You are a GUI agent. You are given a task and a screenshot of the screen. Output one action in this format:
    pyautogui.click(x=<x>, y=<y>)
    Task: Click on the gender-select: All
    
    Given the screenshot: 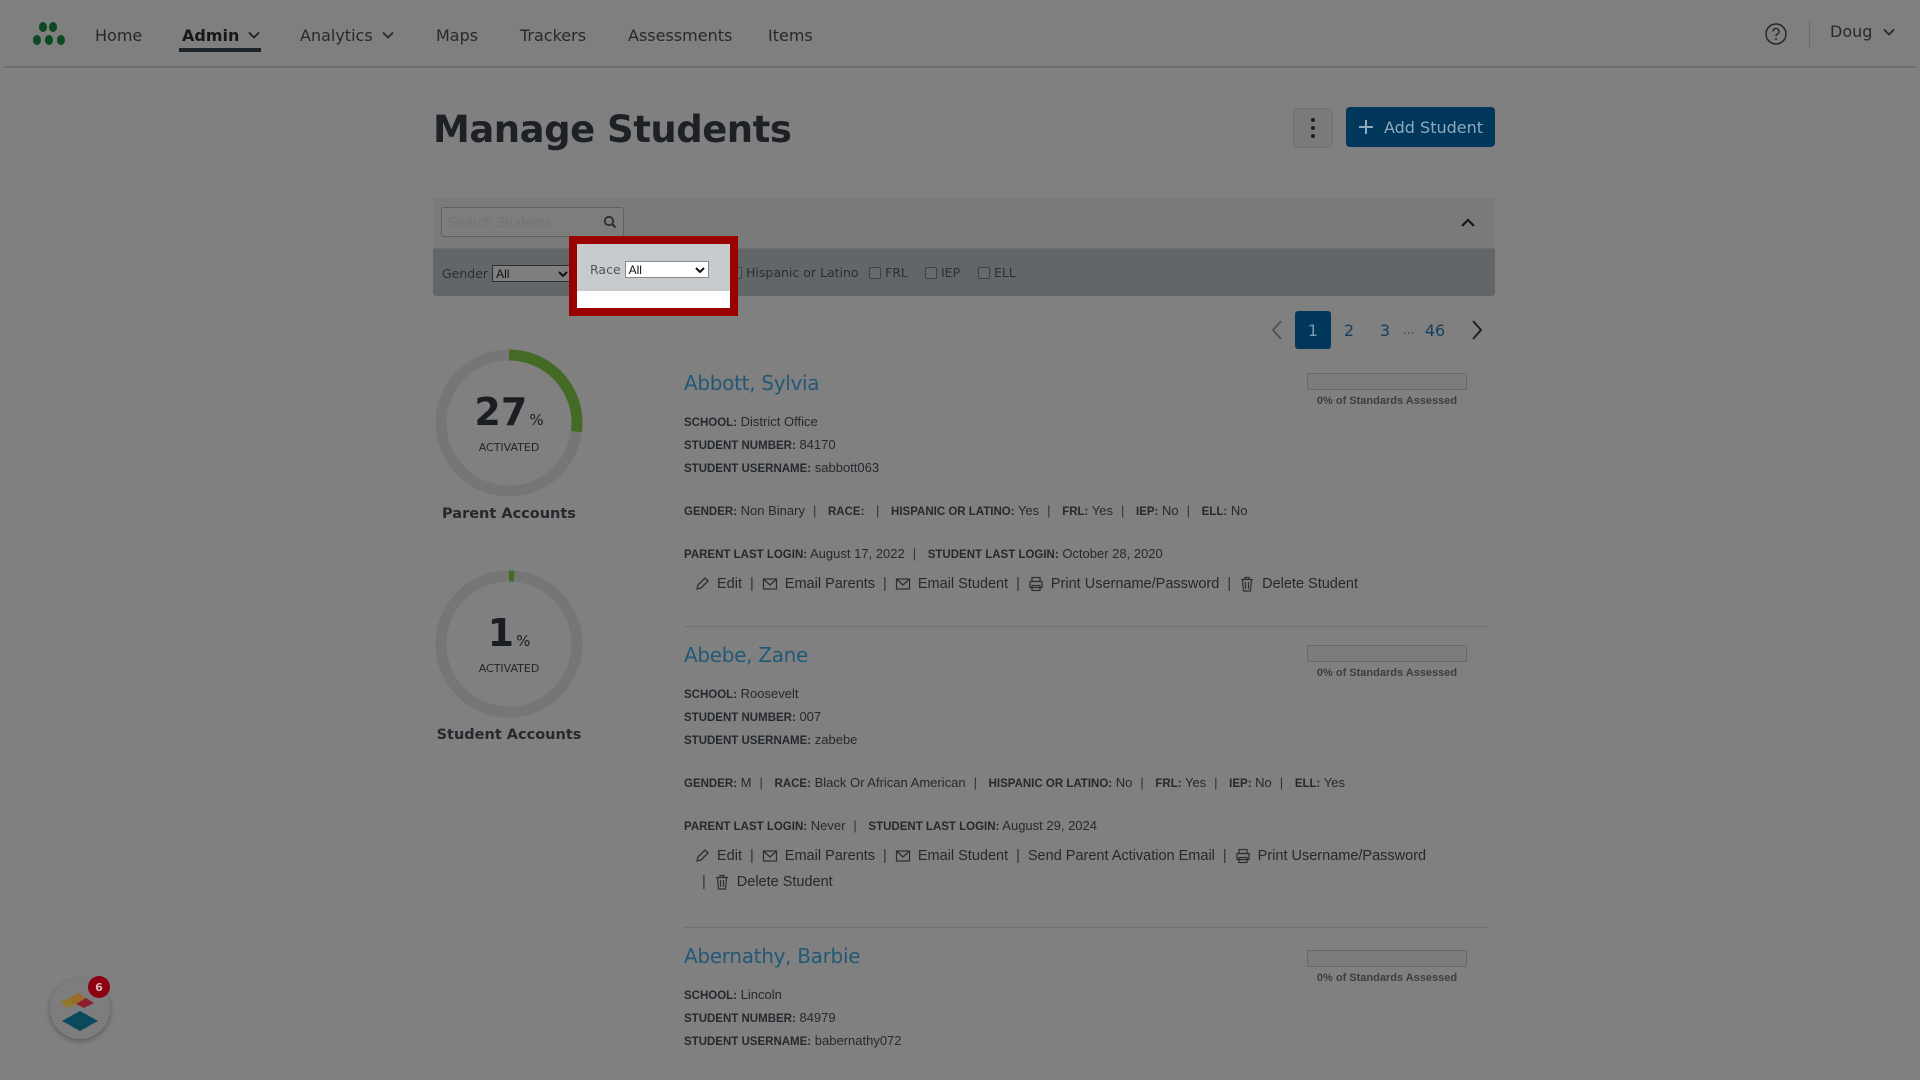 What is the action you would take?
    pyautogui.click(x=532, y=273)
    